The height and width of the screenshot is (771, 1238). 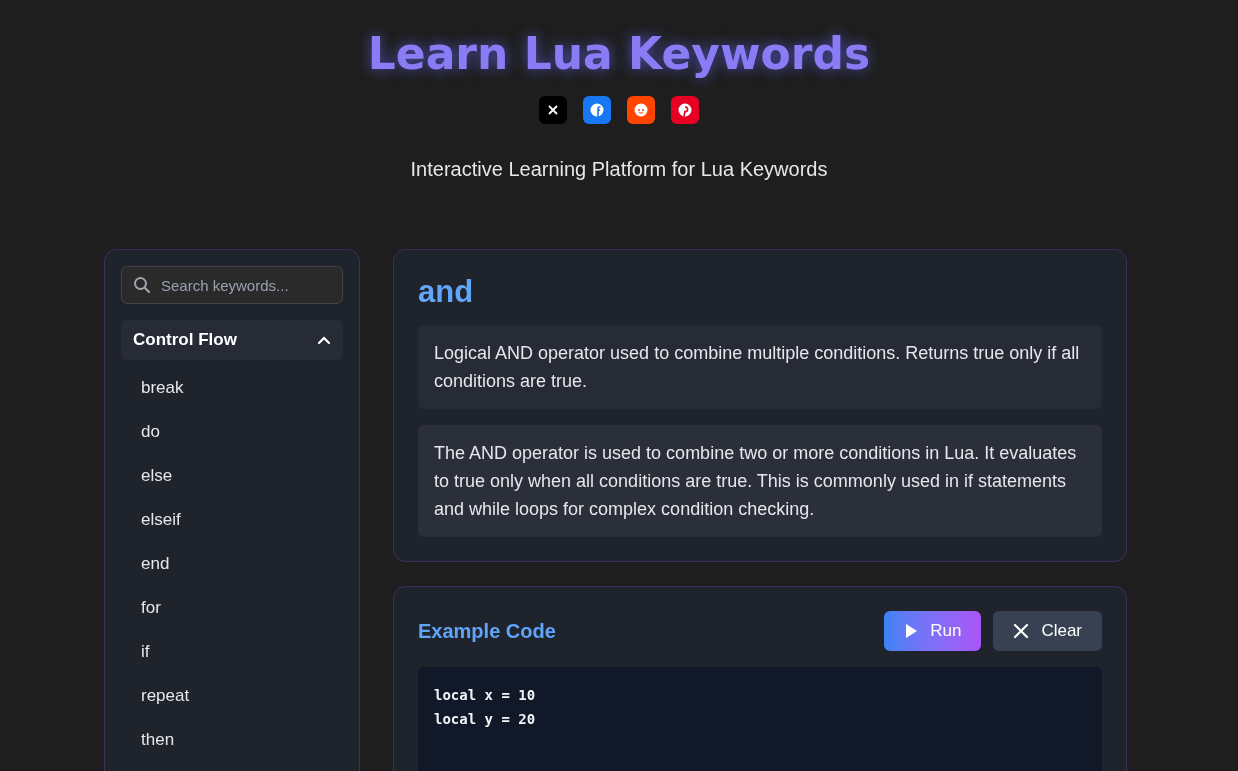 What do you see at coordinates (446, 292) in the screenshot?
I see `keyword-title: and` at bounding box center [446, 292].